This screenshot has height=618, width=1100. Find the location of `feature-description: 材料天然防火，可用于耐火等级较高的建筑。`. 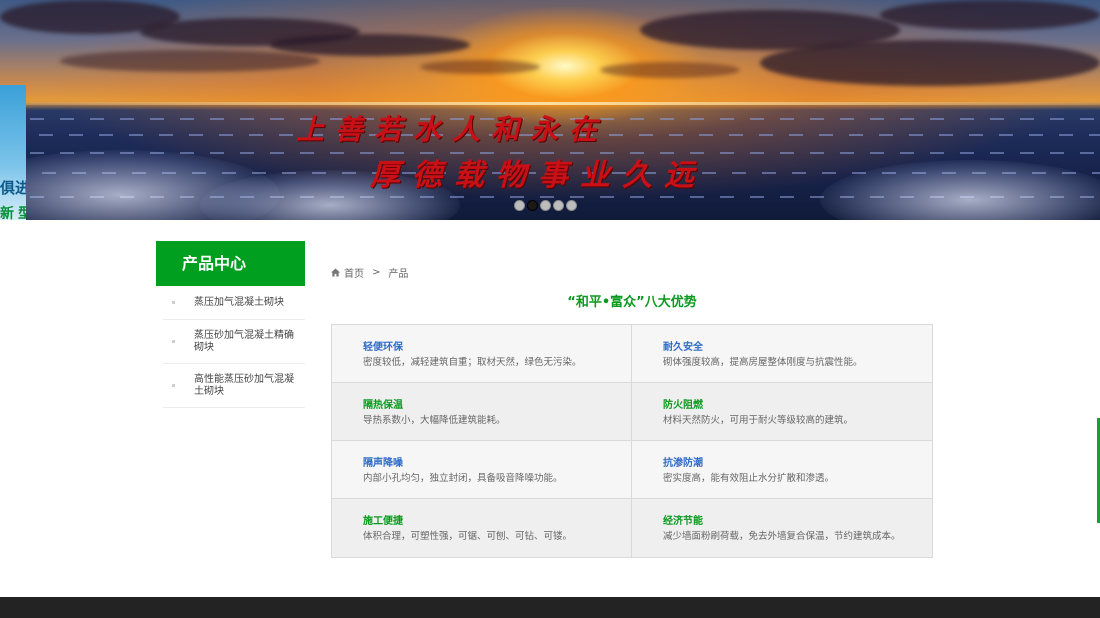

feature-description: 材料天然防火，可用于耐火等级较高的建筑。 is located at coordinates (758, 420).